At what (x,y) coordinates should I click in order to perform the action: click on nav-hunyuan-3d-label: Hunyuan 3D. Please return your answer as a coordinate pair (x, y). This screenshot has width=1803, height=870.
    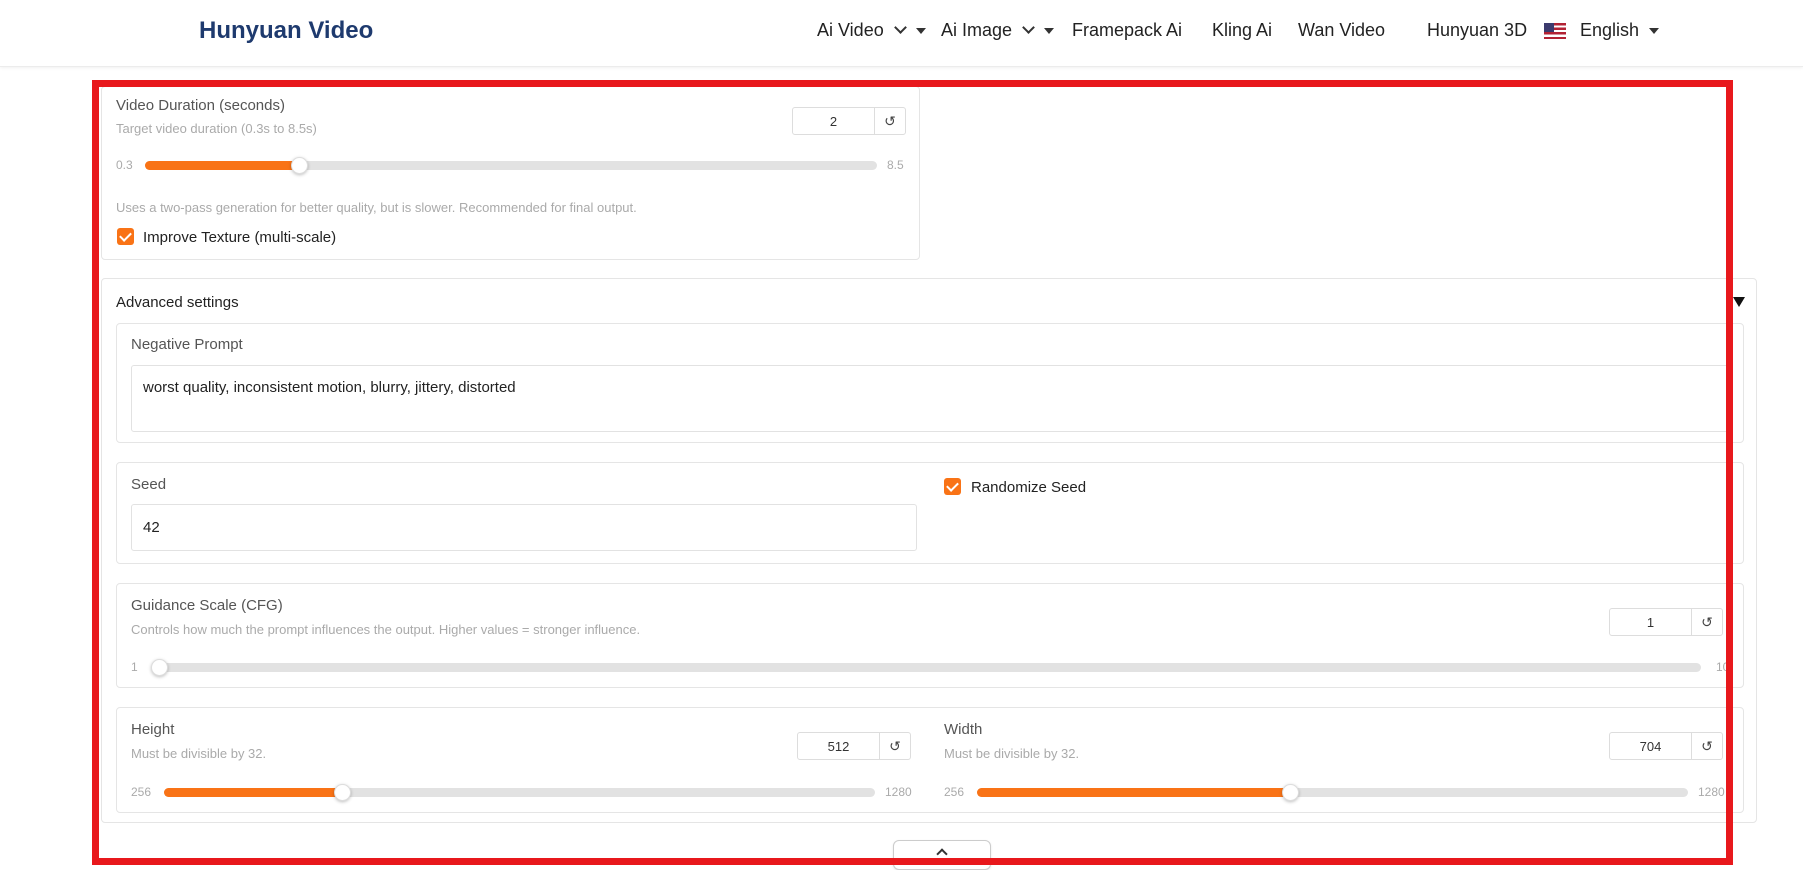
    Looking at the image, I should click on (1477, 30).